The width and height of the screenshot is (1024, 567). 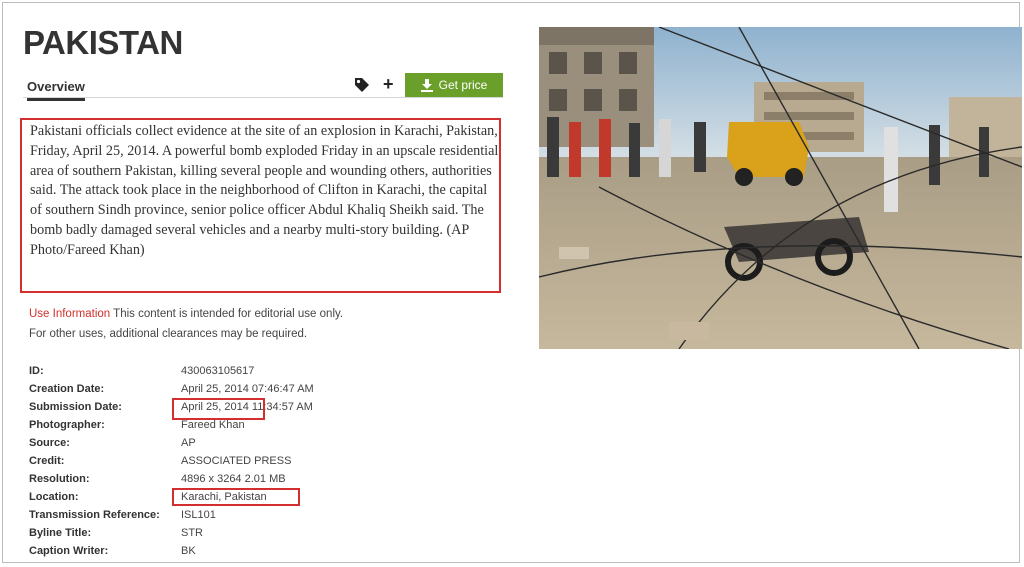 I want to click on metadata-label: Byline Title:, so click(x=60, y=533).